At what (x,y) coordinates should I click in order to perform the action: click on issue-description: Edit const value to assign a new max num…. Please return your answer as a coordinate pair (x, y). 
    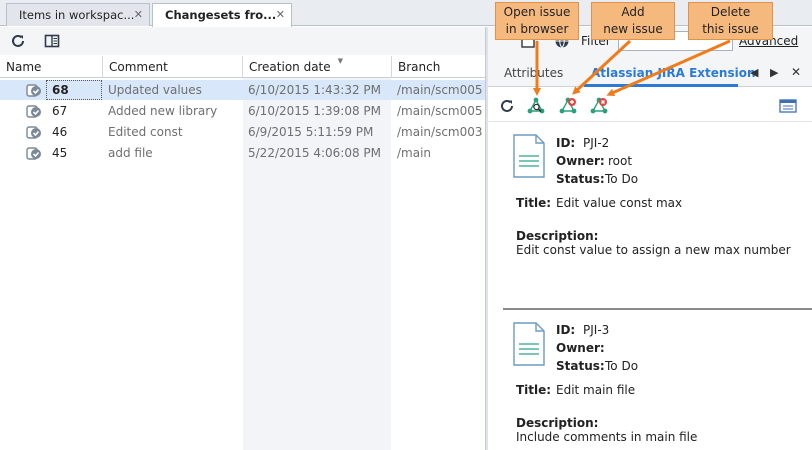
    Looking at the image, I should click on (653, 250).